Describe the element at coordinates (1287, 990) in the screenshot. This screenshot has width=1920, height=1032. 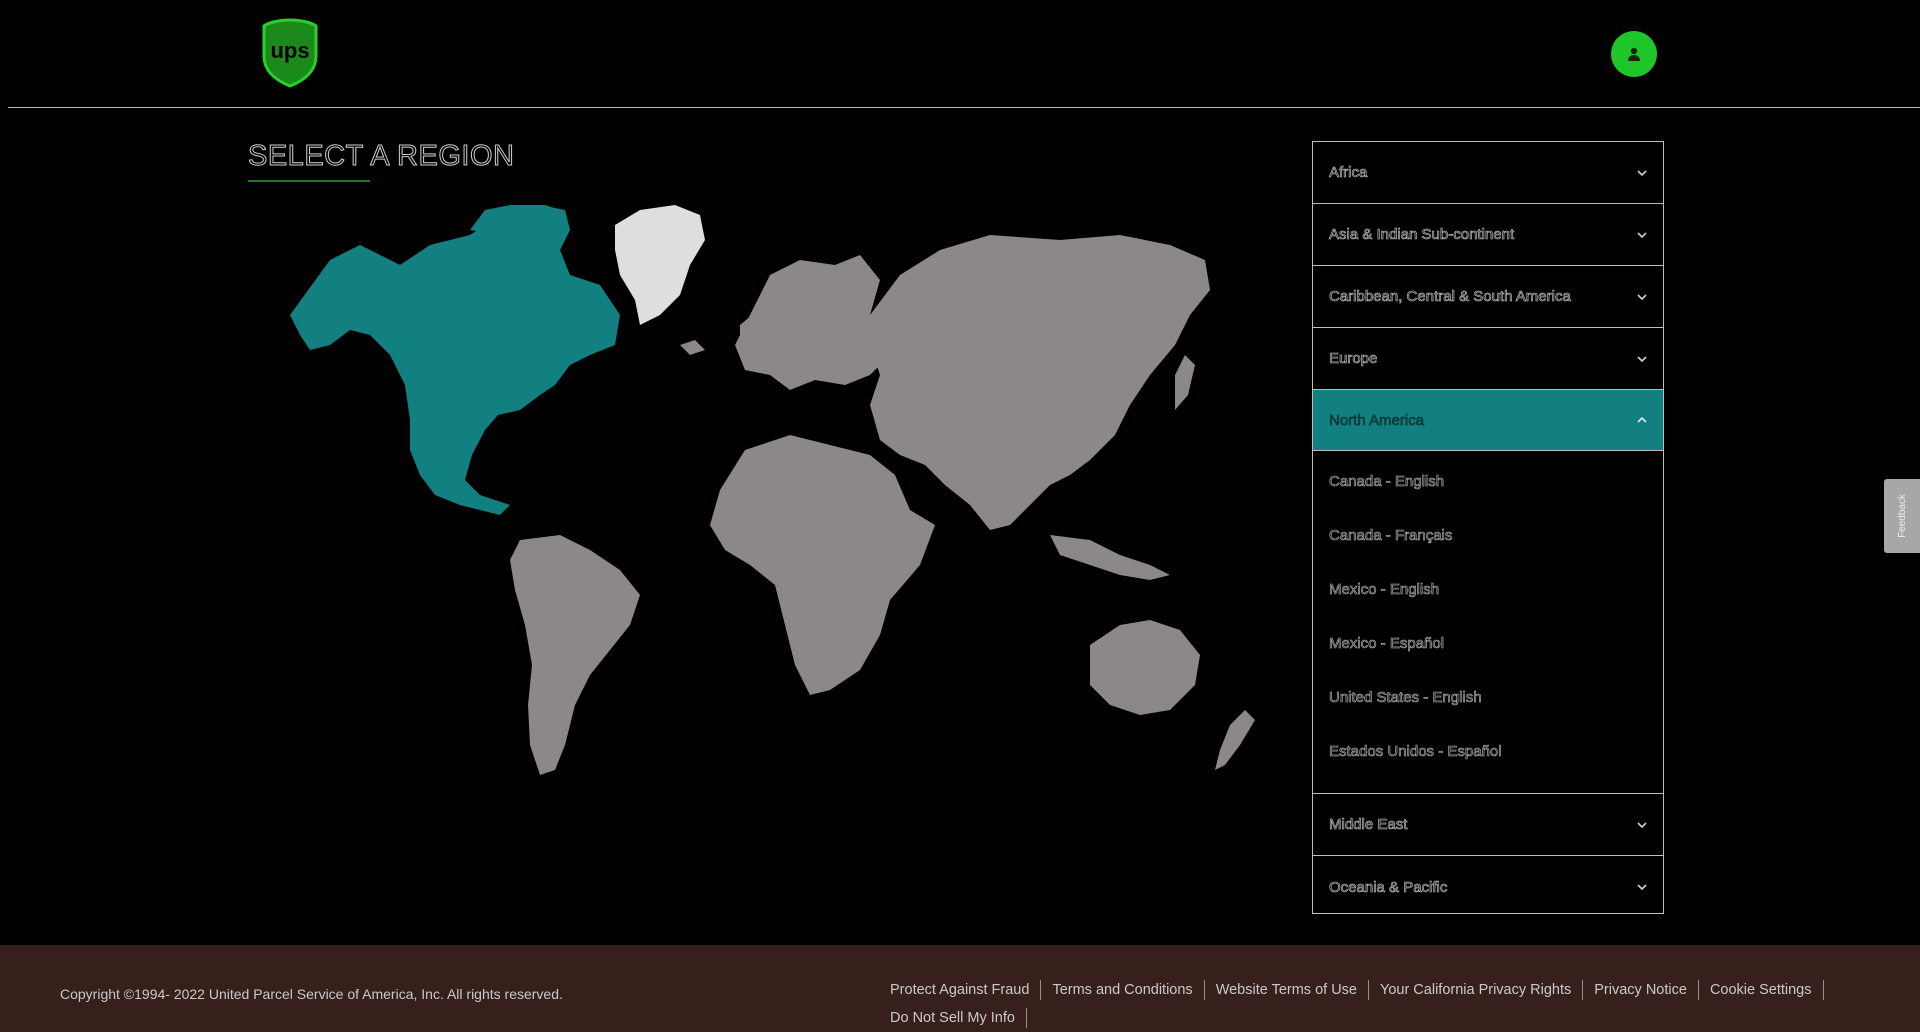
I see `footer-link-website-terms: Website Terms of Use` at that location.